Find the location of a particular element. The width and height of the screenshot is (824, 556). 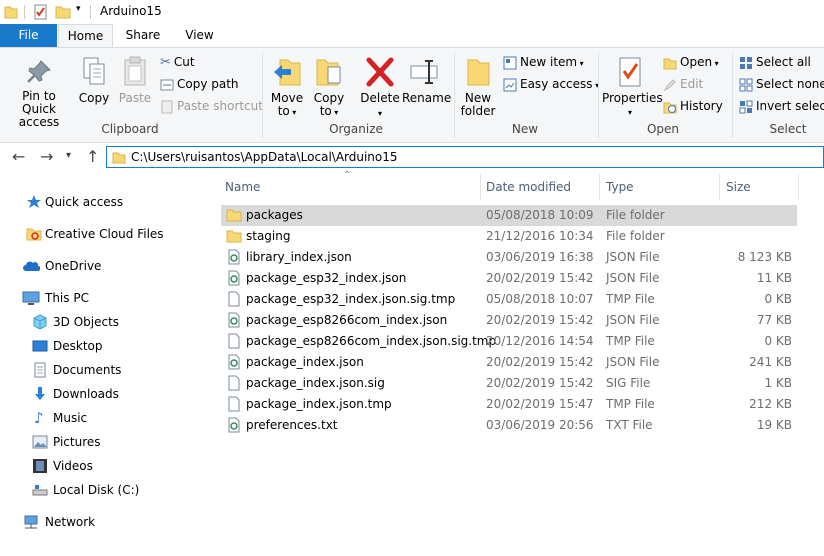

copy-path-button: Copy path is located at coordinates (199, 84).